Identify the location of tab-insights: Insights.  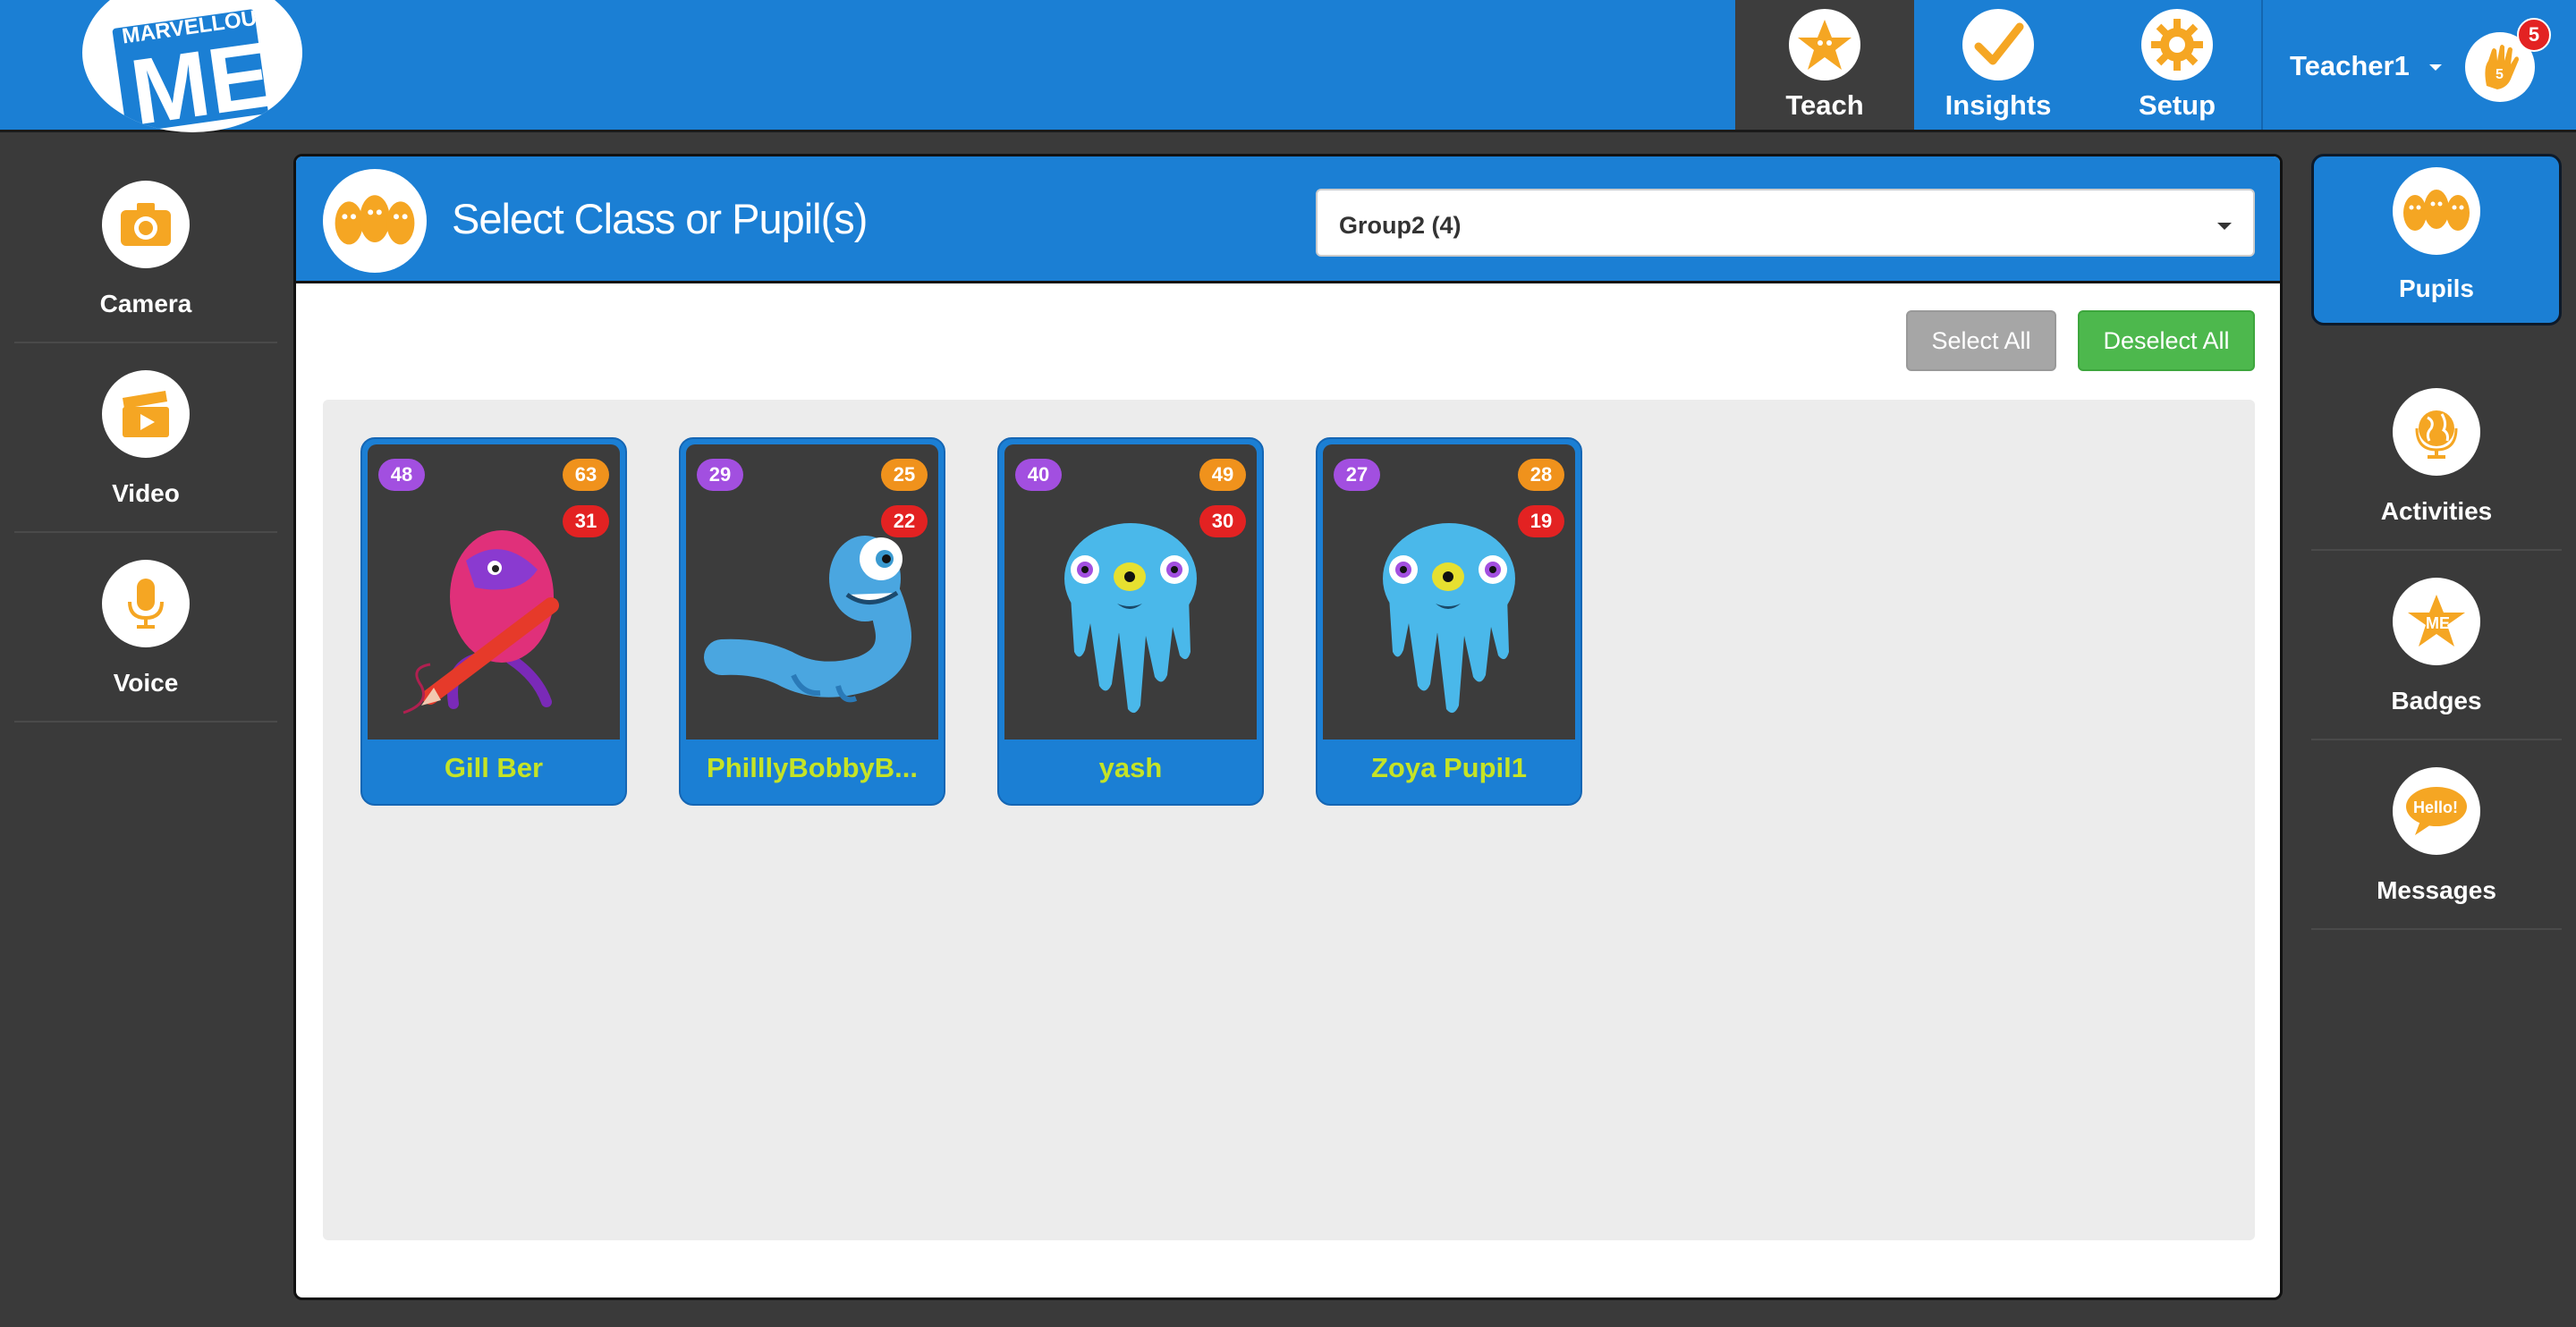
(1998, 65).